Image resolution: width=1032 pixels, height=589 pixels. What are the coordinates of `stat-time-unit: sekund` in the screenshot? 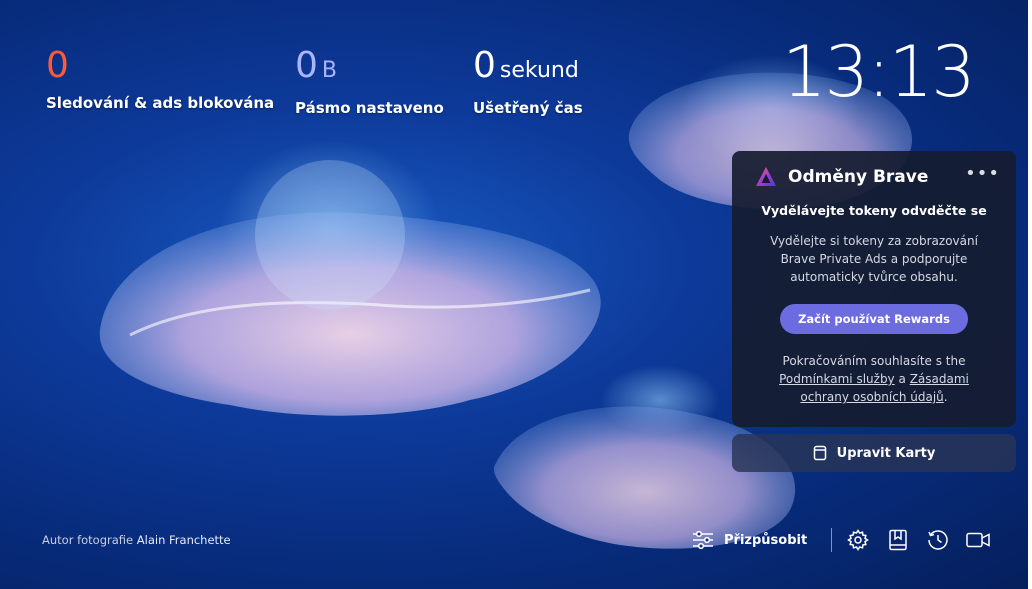 It's located at (539, 70).